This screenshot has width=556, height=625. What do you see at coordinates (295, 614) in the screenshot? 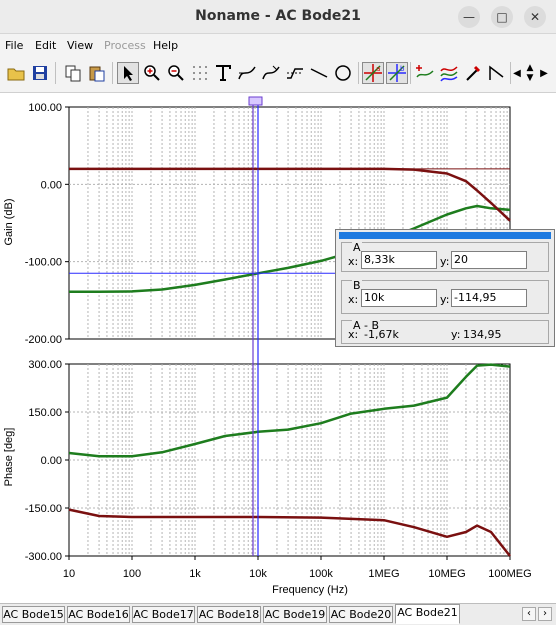
I see `tab-ac-bode19: AC Bode19` at bounding box center [295, 614].